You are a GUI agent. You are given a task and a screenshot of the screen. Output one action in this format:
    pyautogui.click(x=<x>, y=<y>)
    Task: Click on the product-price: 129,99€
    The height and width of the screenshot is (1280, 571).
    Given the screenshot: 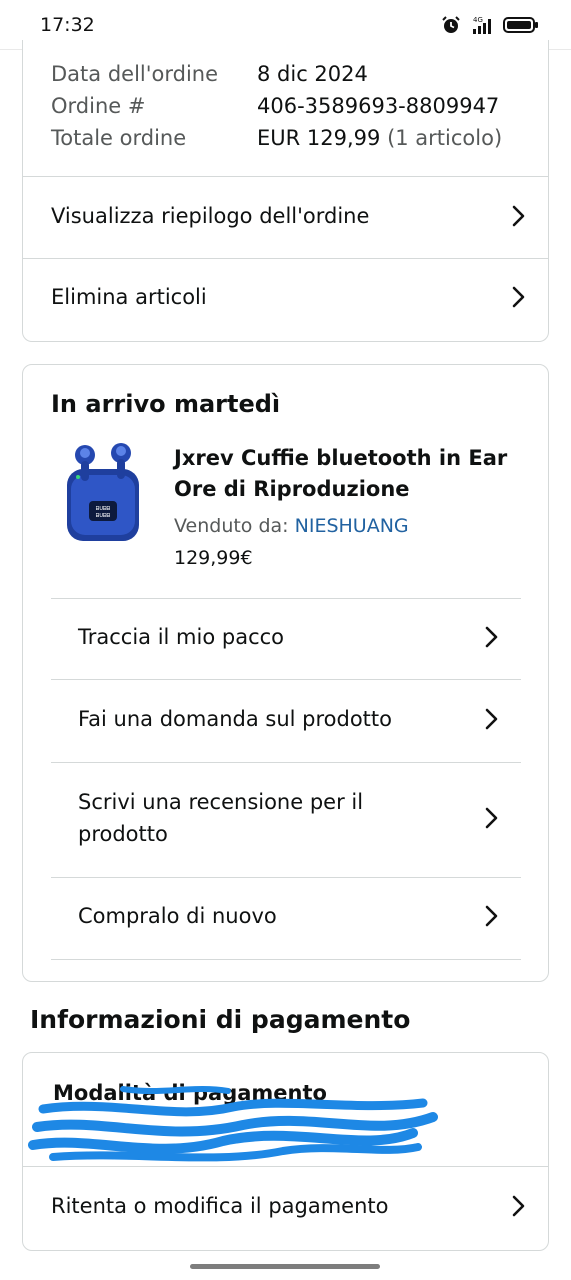 What is the action you would take?
    pyautogui.click(x=213, y=558)
    